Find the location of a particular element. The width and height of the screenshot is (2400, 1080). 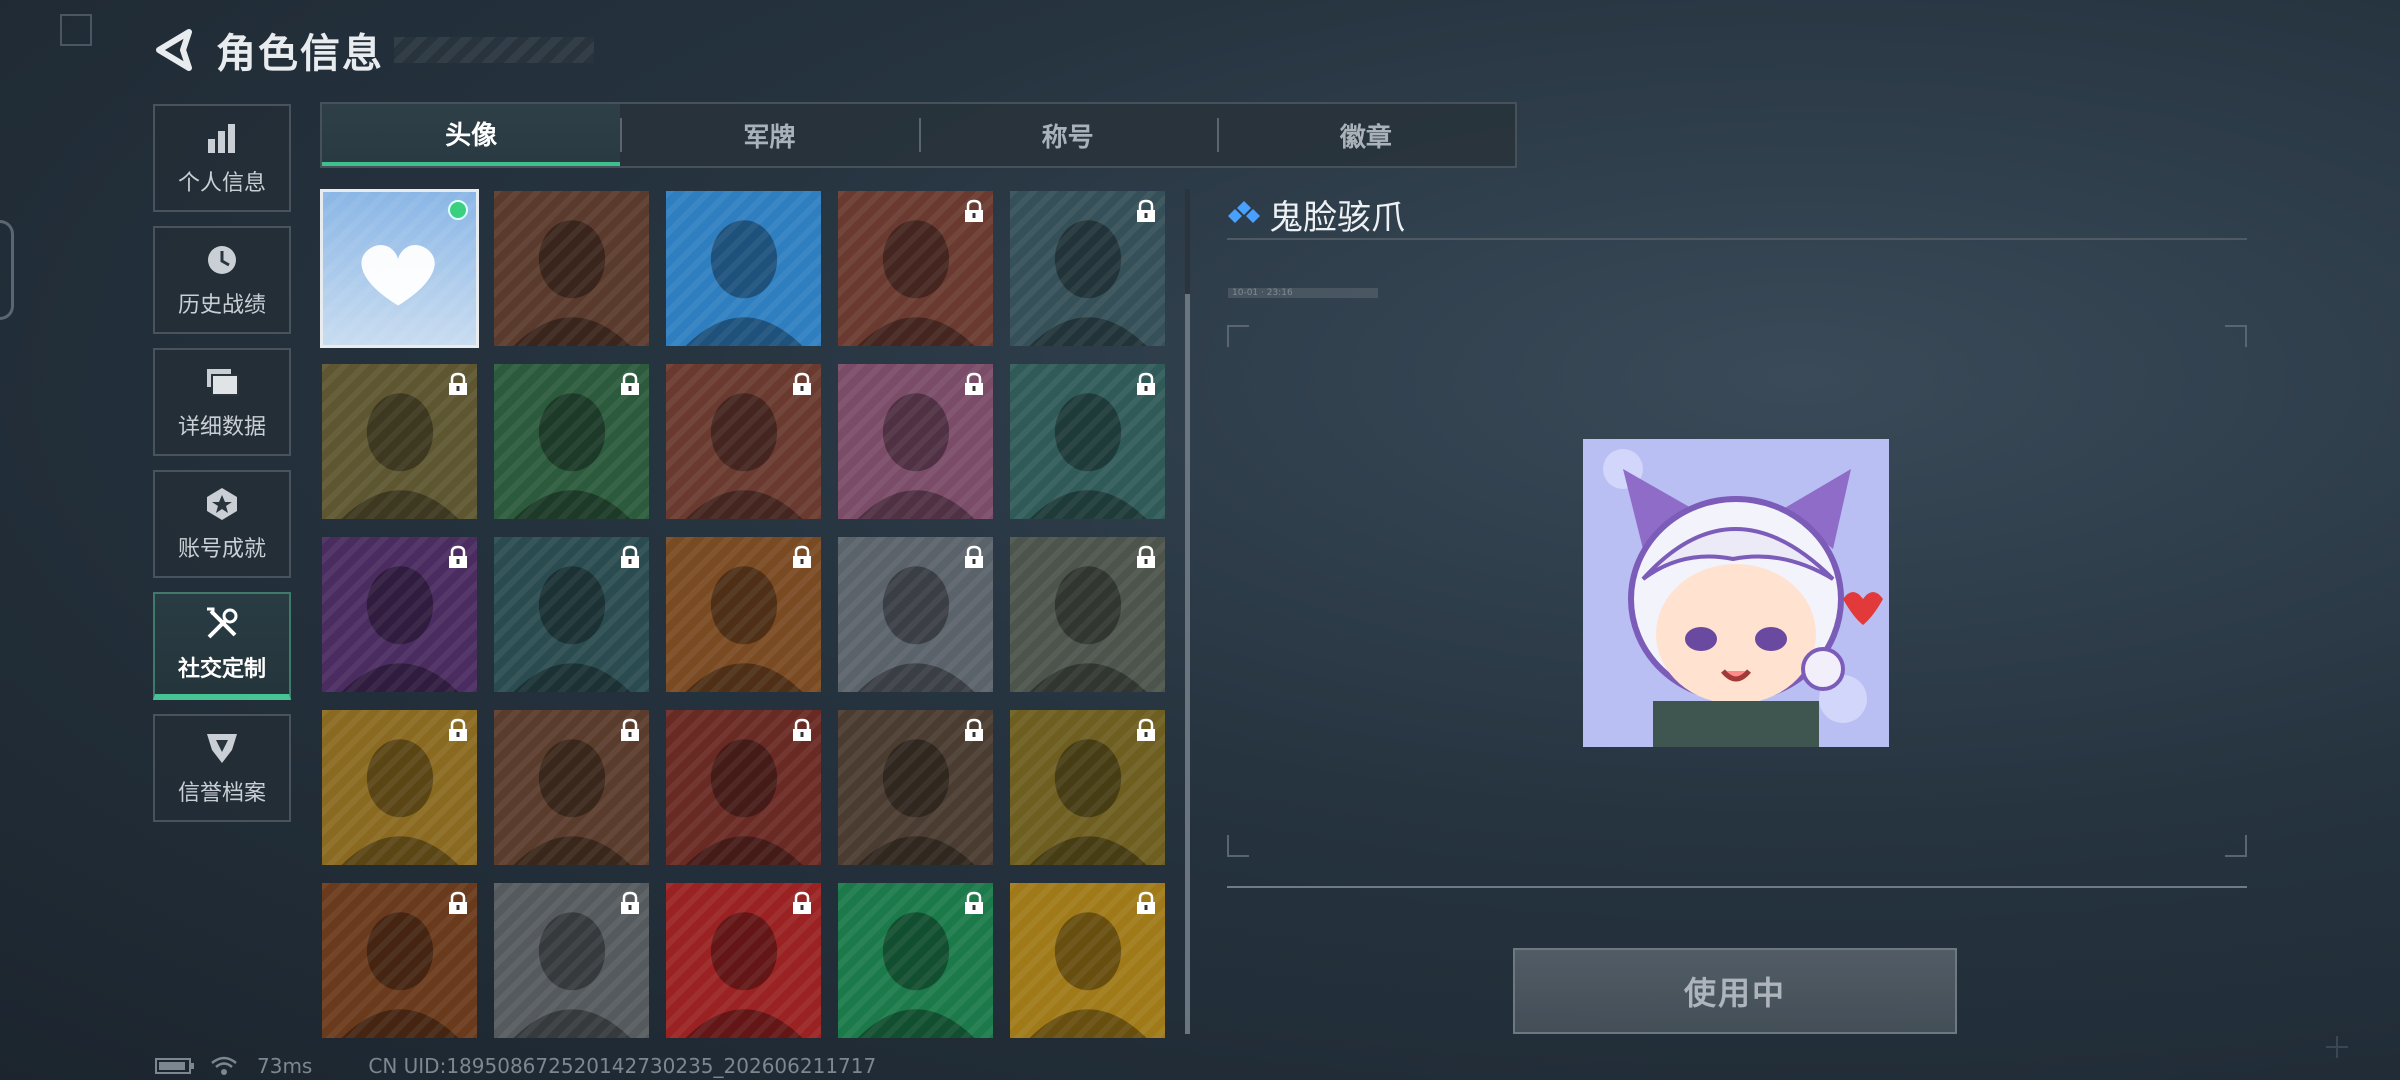

sidebar: 个人信息 历史战绩 详细数据 账号成就 社交定制 信誉档案 is located at coordinates (222, 470).